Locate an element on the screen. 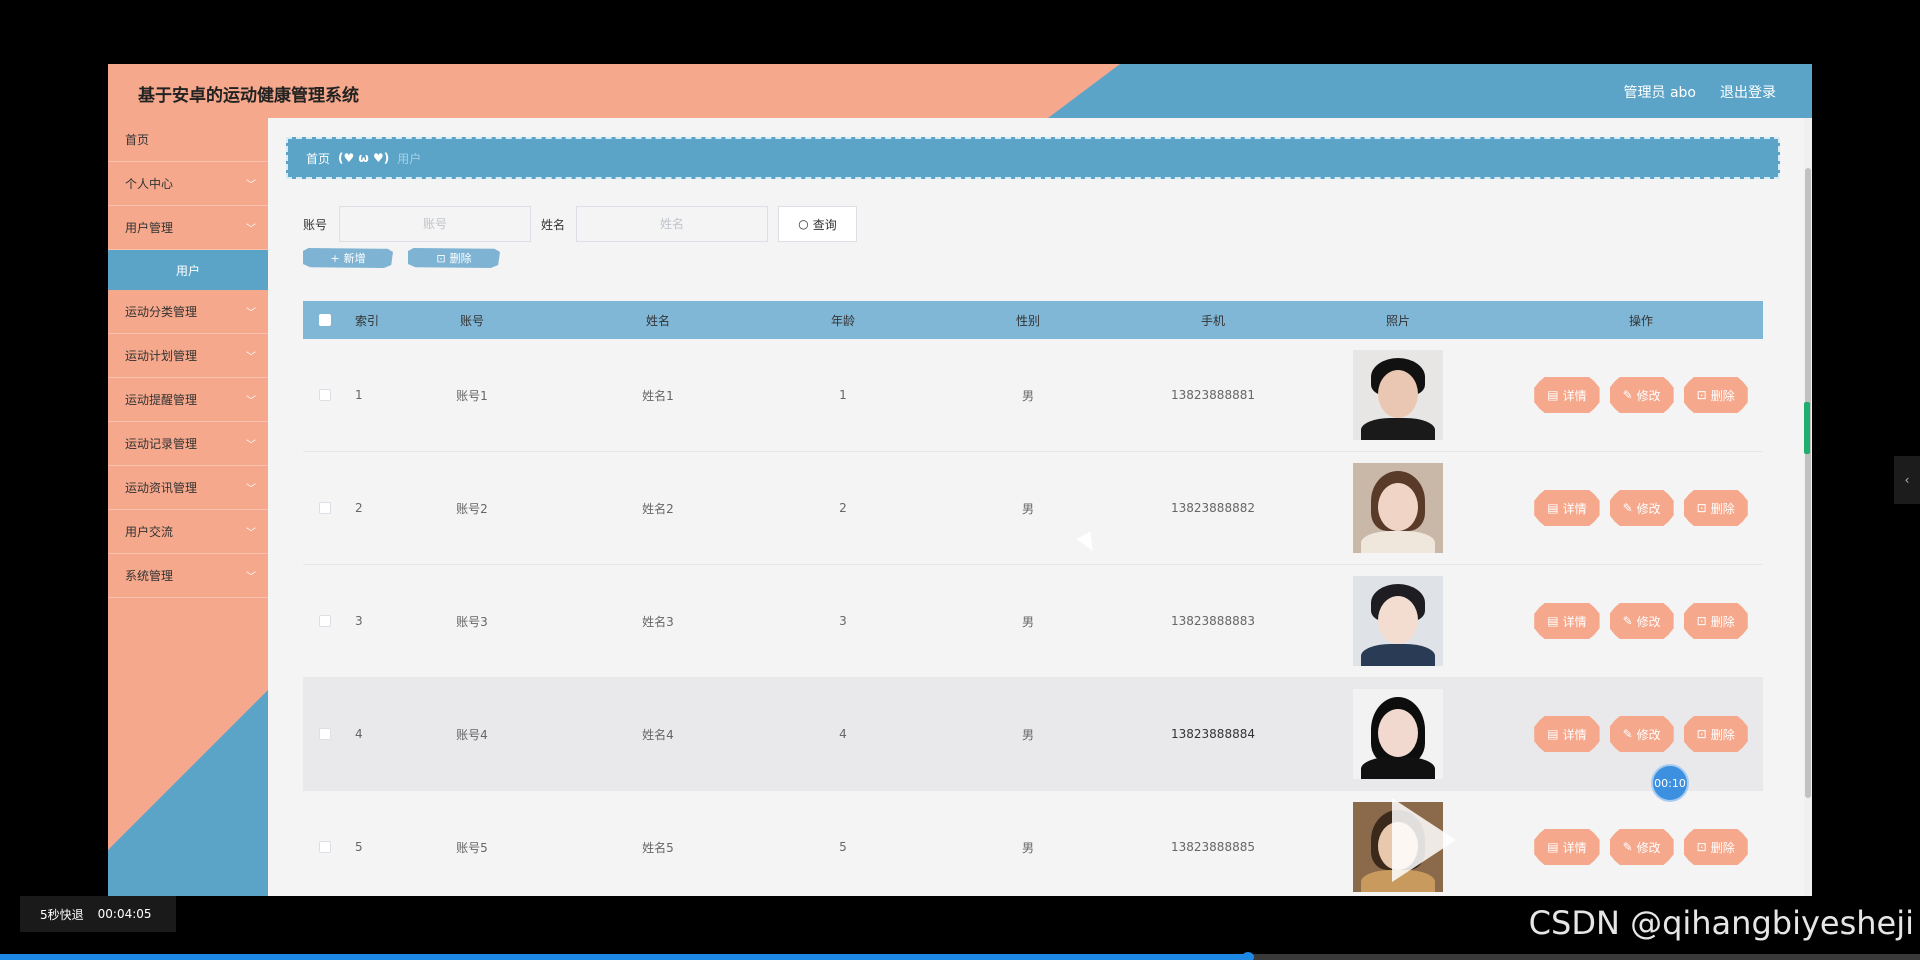 The height and width of the screenshot is (960, 1920). batch-delete-label: 删除 is located at coordinates (460, 258).